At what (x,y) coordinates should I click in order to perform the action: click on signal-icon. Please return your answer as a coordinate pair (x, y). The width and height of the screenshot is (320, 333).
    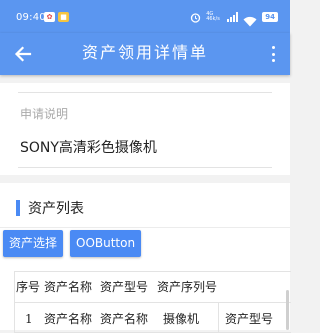
    Looking at the image, I should click on (233, 17).